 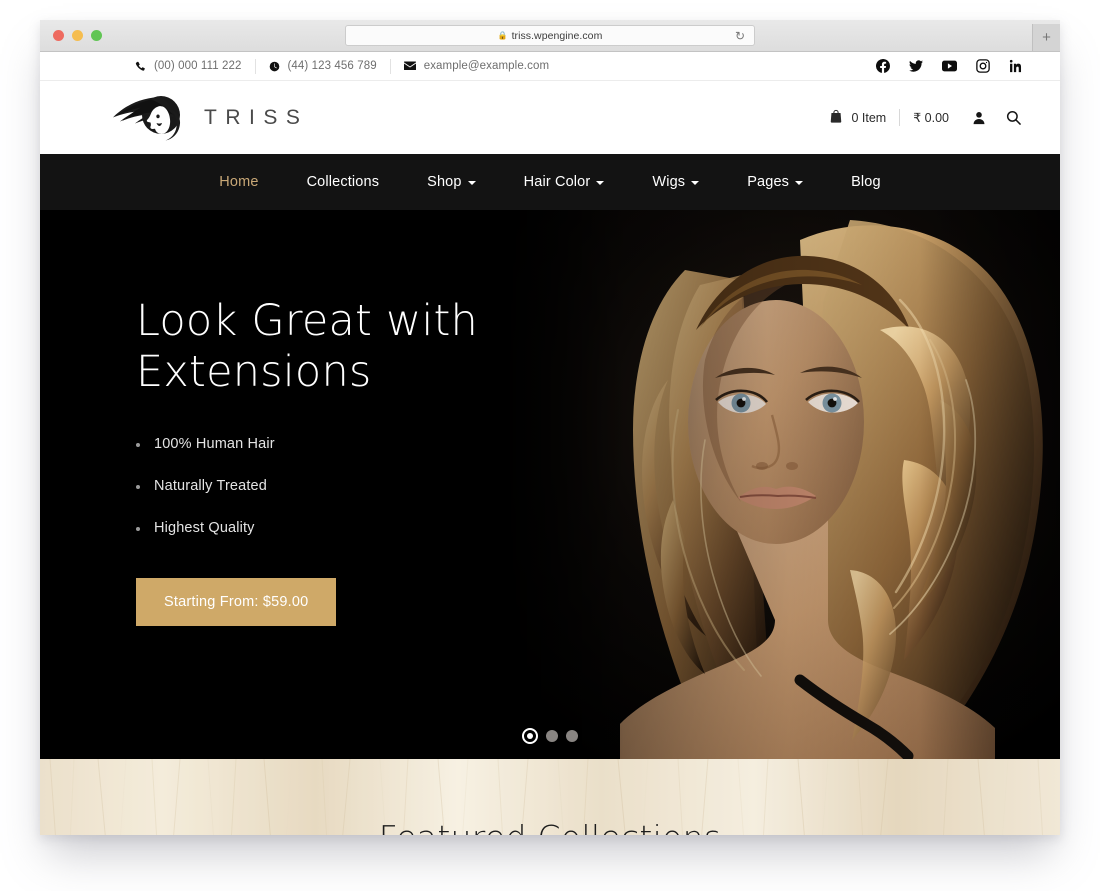 What do you see at coordinates (1046, 37) in the screenshot?
I see `new-tab-button: +` at bounding box center [1046, 37].